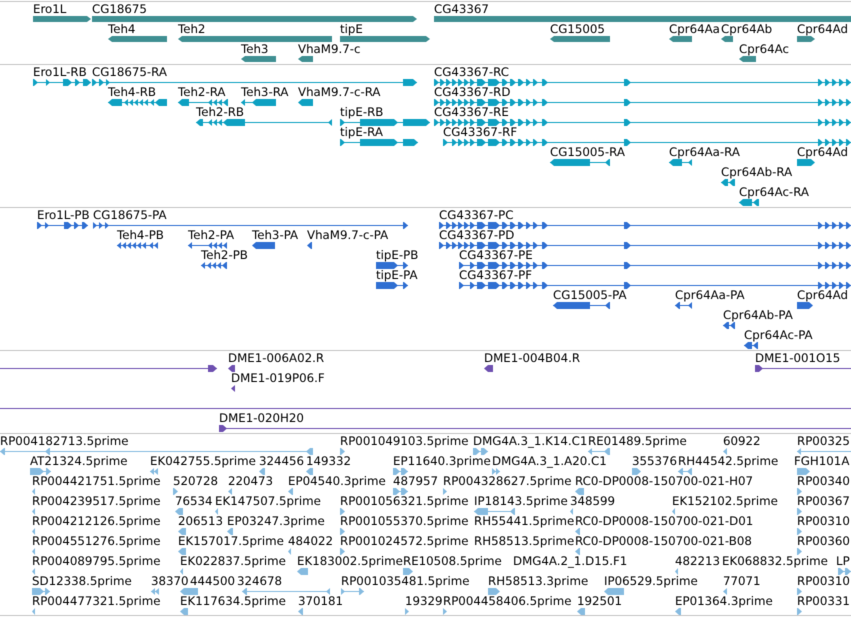 This screenshot has height=622, width=851. I want to click on est-label: RP004212126.5prime, so click(96, 521).